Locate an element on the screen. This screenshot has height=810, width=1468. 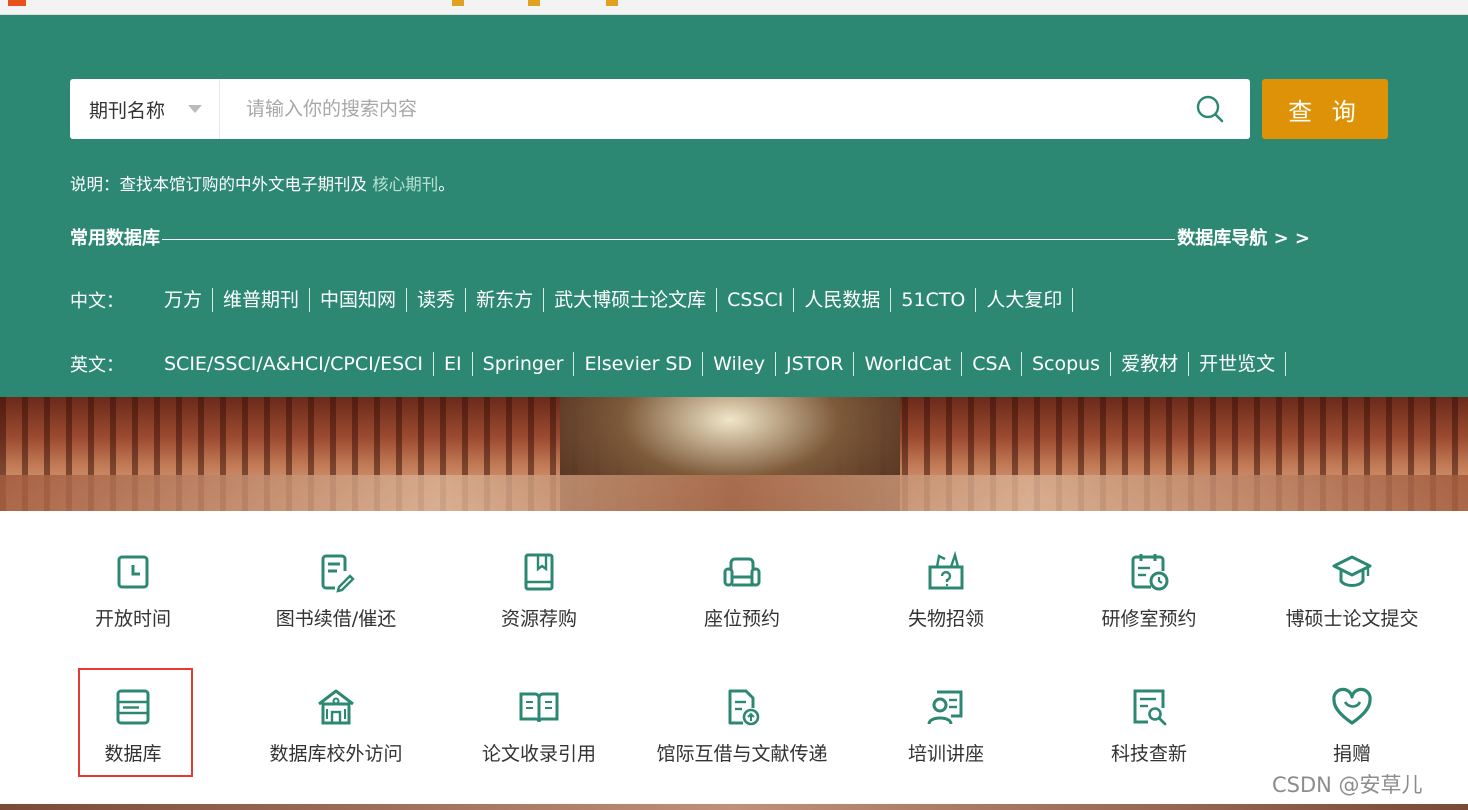
database-link: 人民数据 is located at coordinates (843, 300).